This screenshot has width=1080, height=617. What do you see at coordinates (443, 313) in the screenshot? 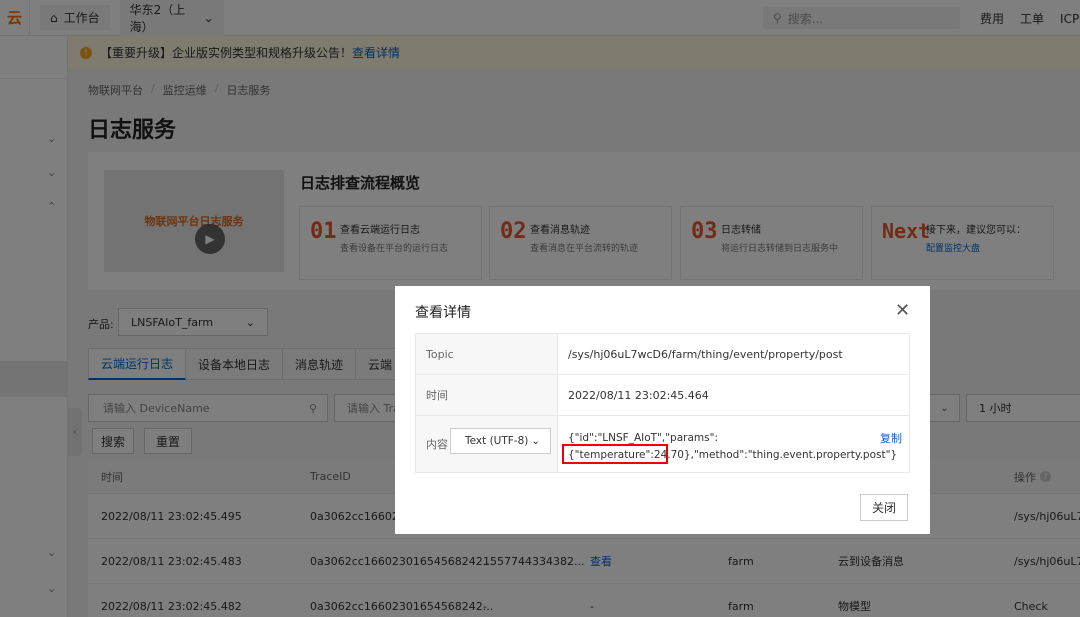
I see `modal-title: 查看详情` at bounding box center [443, 313].